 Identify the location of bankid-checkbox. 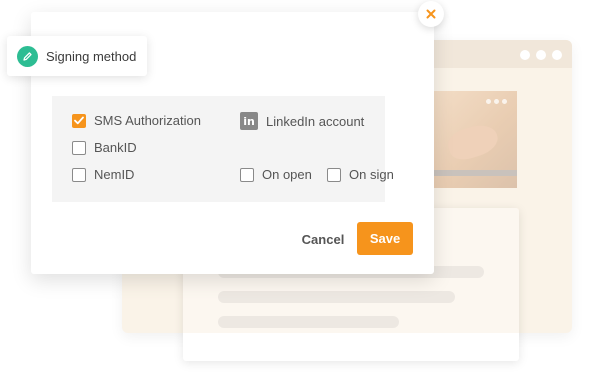
(79, 147).